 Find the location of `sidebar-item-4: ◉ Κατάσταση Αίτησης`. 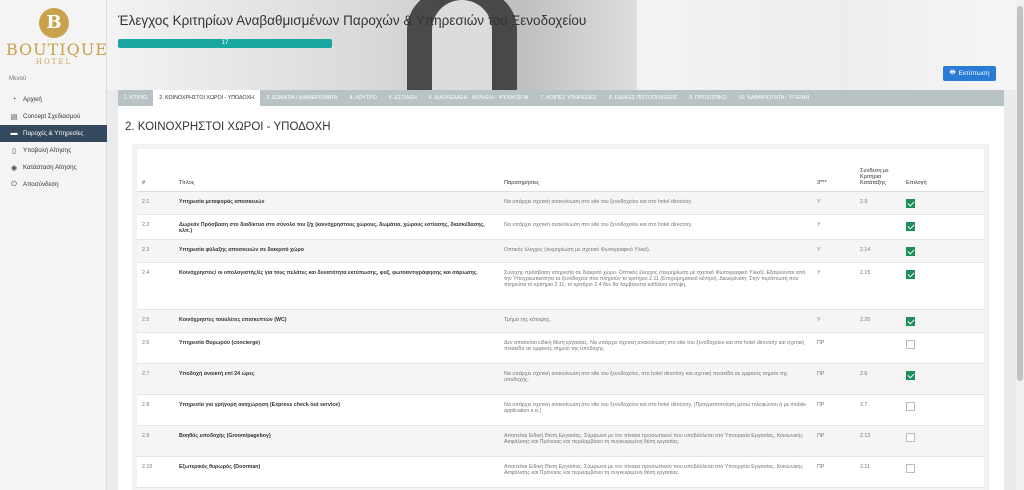

sidebar-item-4: ◉ Κατάσταση Αίτησης is located at coordinates (53, 167).